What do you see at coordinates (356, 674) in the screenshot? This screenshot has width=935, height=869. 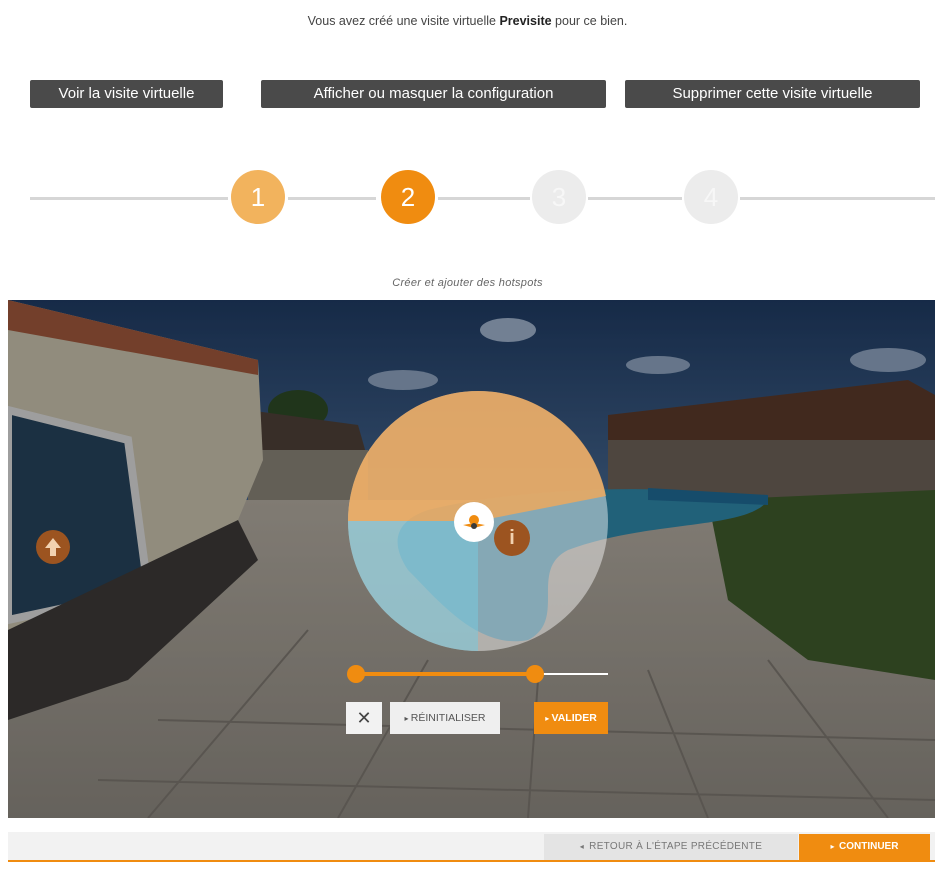 I see `slider-handle-min` at bounding box center [356, 674].